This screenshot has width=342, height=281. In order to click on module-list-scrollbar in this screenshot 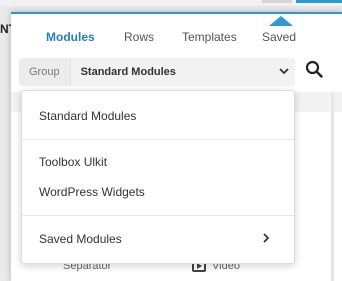, I will do `click(332, 186)`.